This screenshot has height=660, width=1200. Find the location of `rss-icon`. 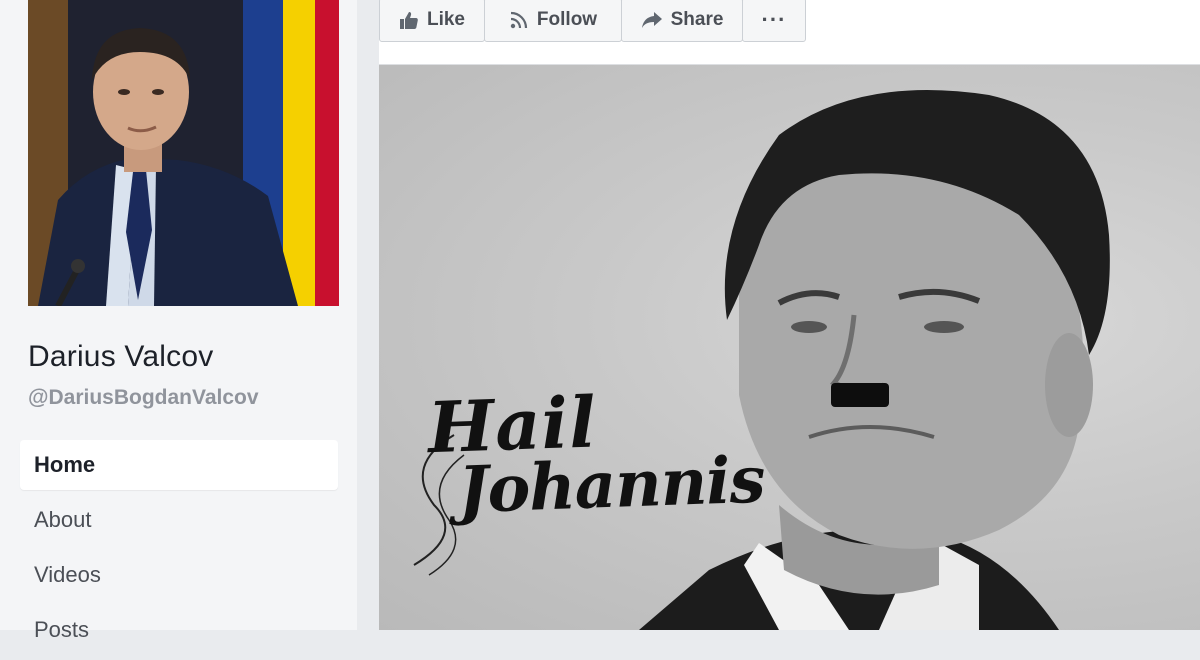

rss-icon is located at coordinates (519, 20).